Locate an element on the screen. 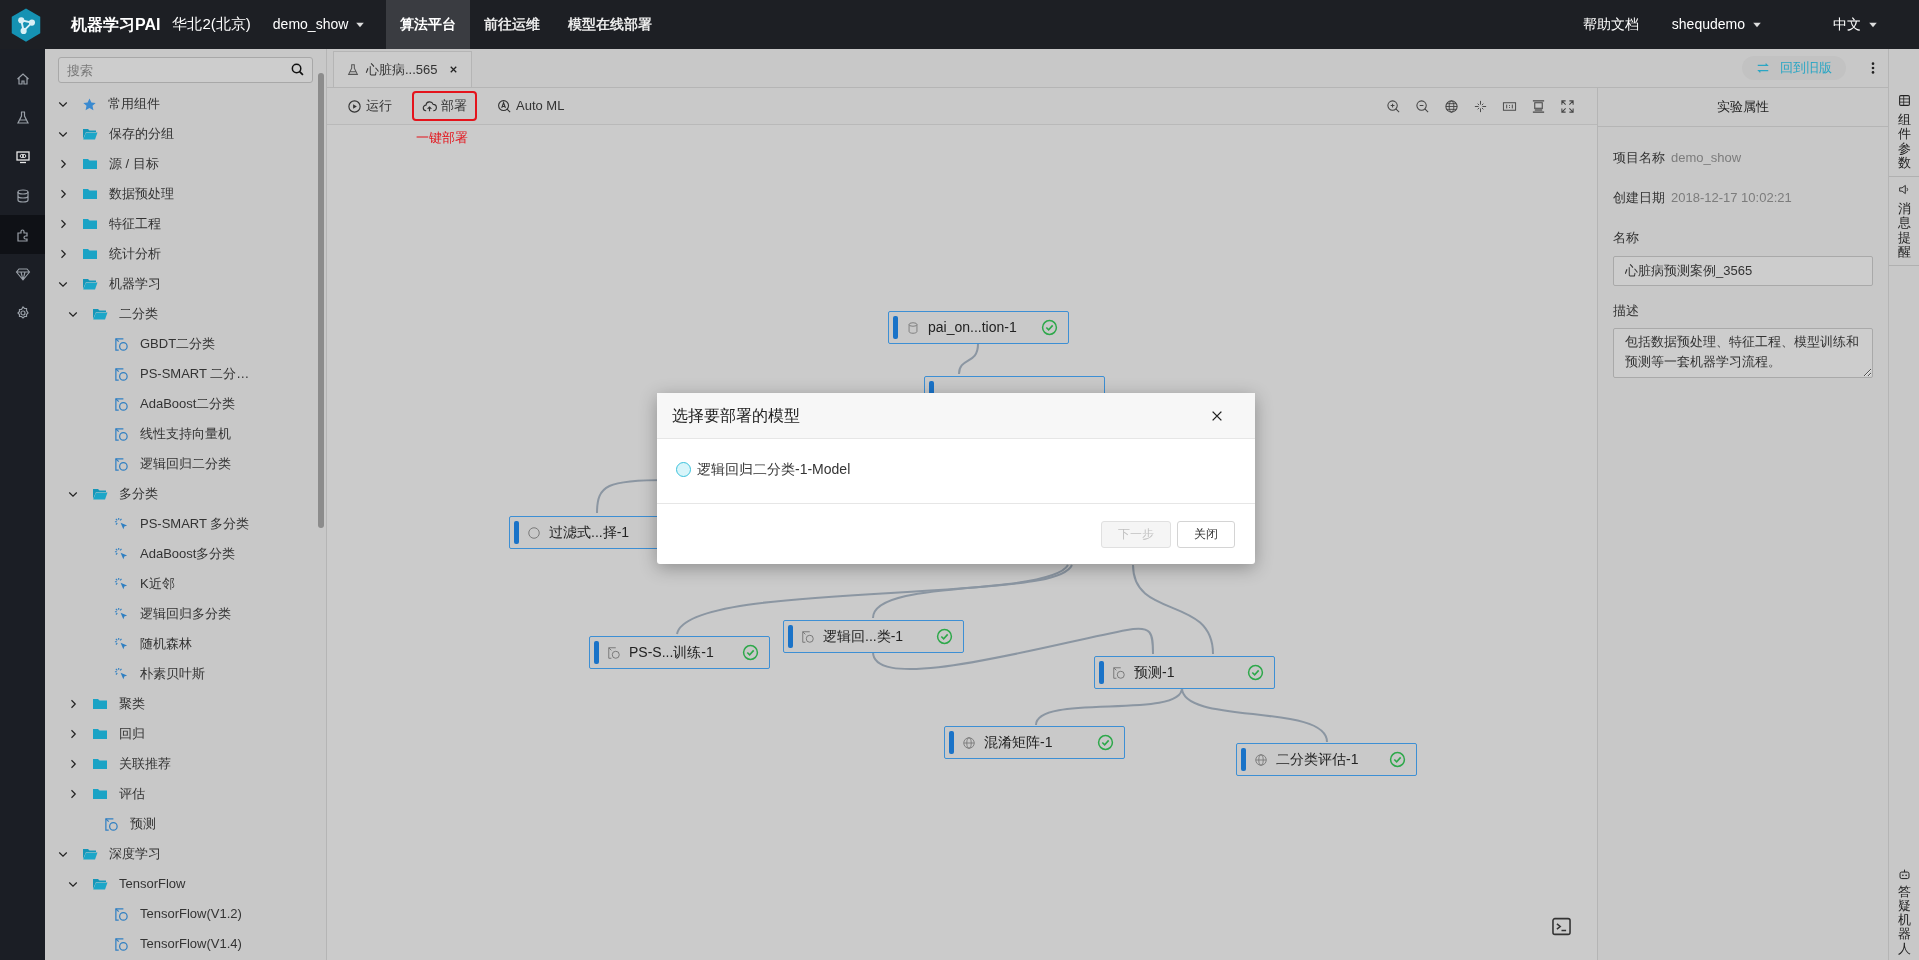 The image size is (1919, 960). annotation-label: 一键部署 is located at coordinates (442, 138).